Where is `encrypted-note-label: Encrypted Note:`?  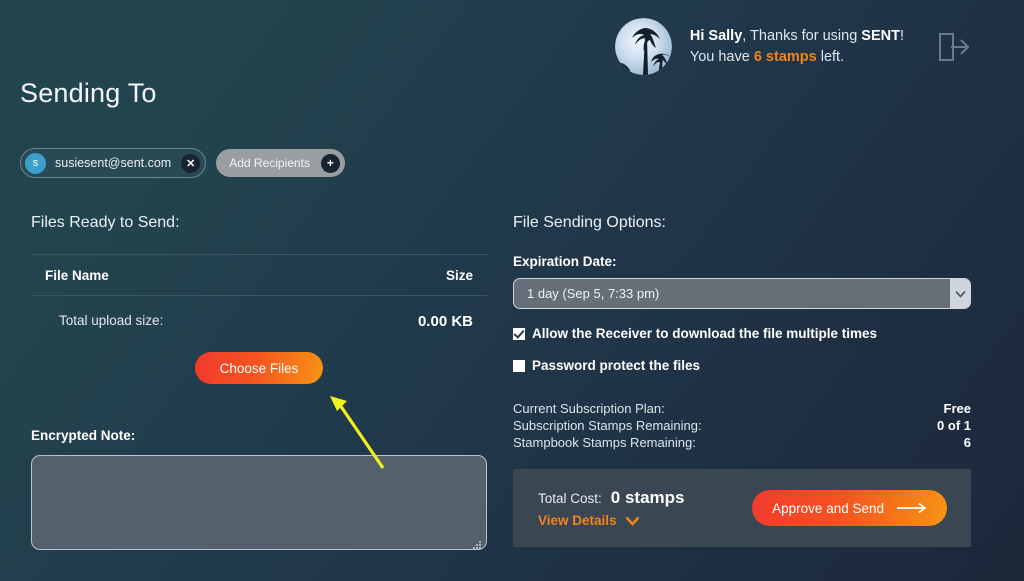 encrypted-note-label: Encrypted Note: is located at coordinates (83, 435).